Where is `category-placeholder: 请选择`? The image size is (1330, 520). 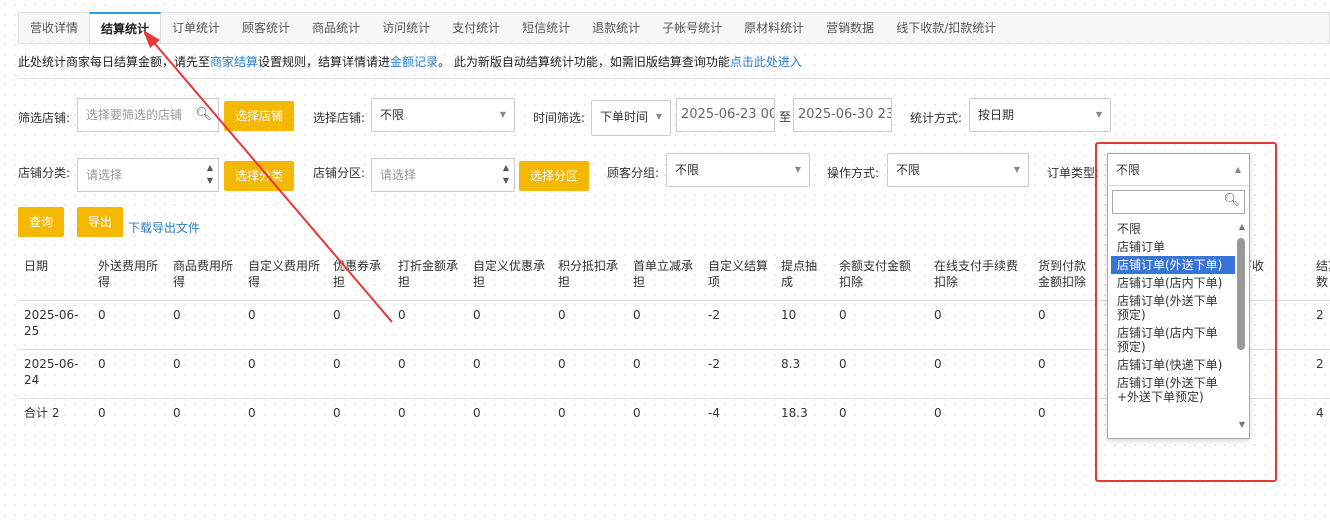
category-placeholder: 请选择 is located at coordinates (104, 175).